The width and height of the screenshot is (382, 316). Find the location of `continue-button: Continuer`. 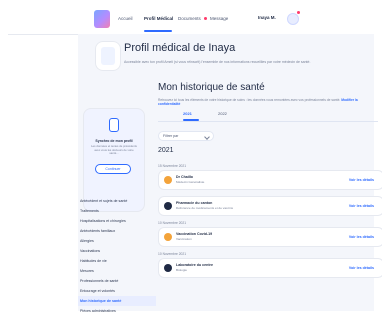

continue-button: Continuer is located at coordinates (113, 169).